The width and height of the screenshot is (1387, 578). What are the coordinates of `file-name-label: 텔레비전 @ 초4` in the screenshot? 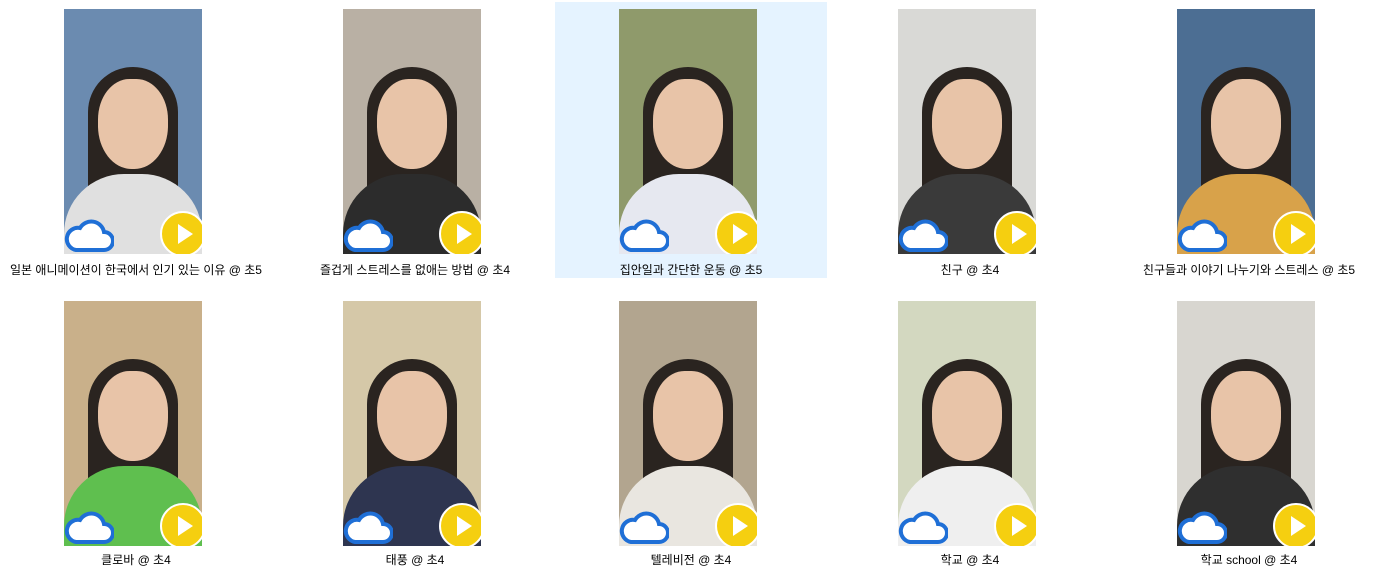 It's located at (691, 560).